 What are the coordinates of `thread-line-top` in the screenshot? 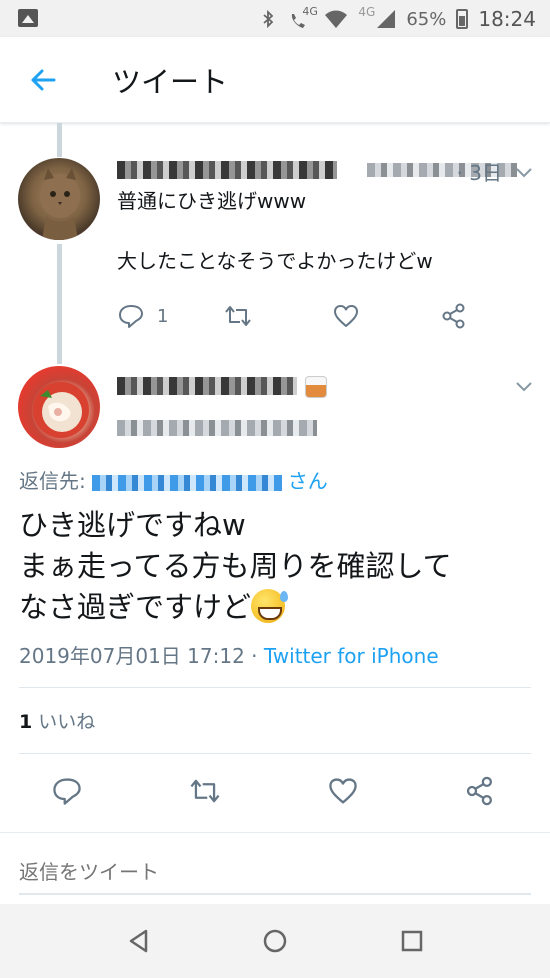 It's located at (59, 140).